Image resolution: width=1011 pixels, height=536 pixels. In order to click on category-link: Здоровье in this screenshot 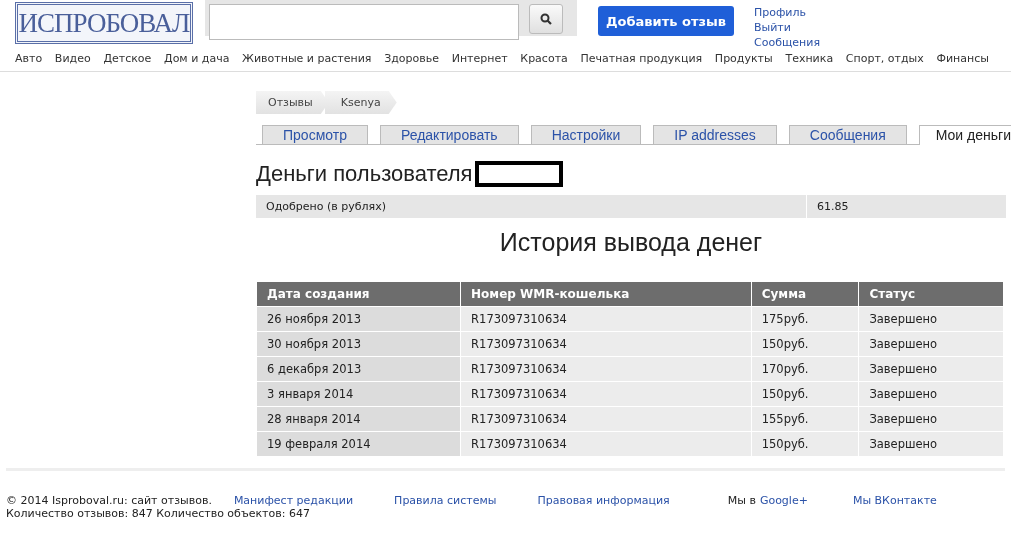, I will do `click(411, 58)`.